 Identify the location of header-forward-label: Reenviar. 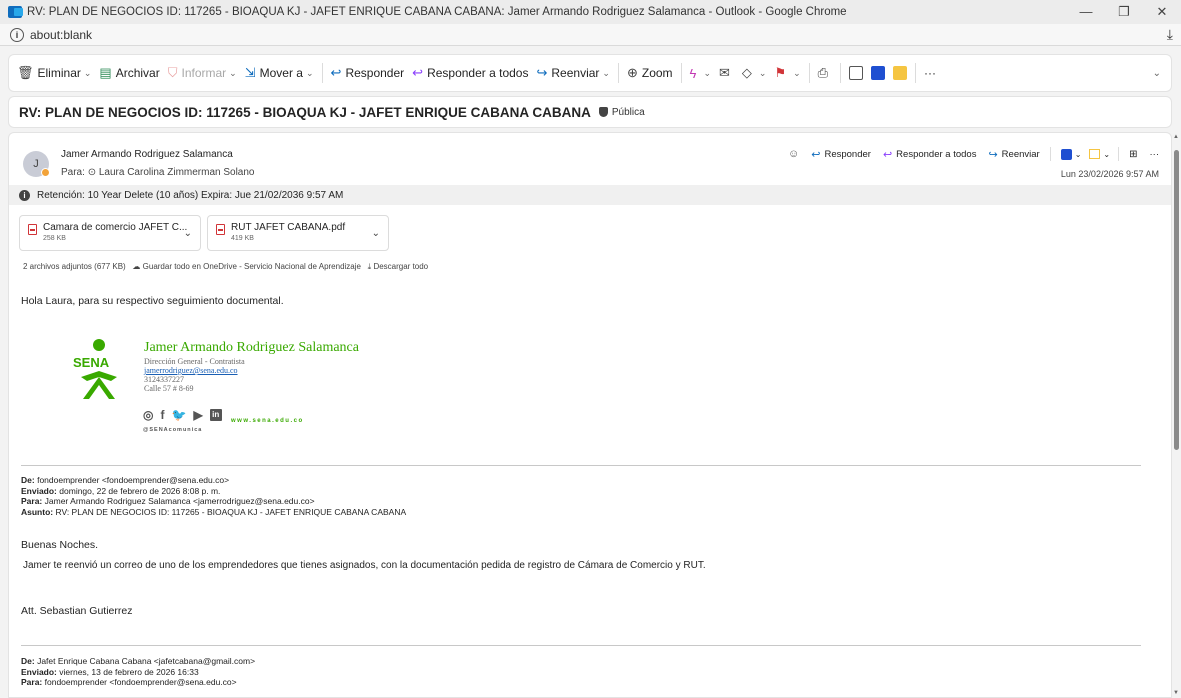
(1020, 154).